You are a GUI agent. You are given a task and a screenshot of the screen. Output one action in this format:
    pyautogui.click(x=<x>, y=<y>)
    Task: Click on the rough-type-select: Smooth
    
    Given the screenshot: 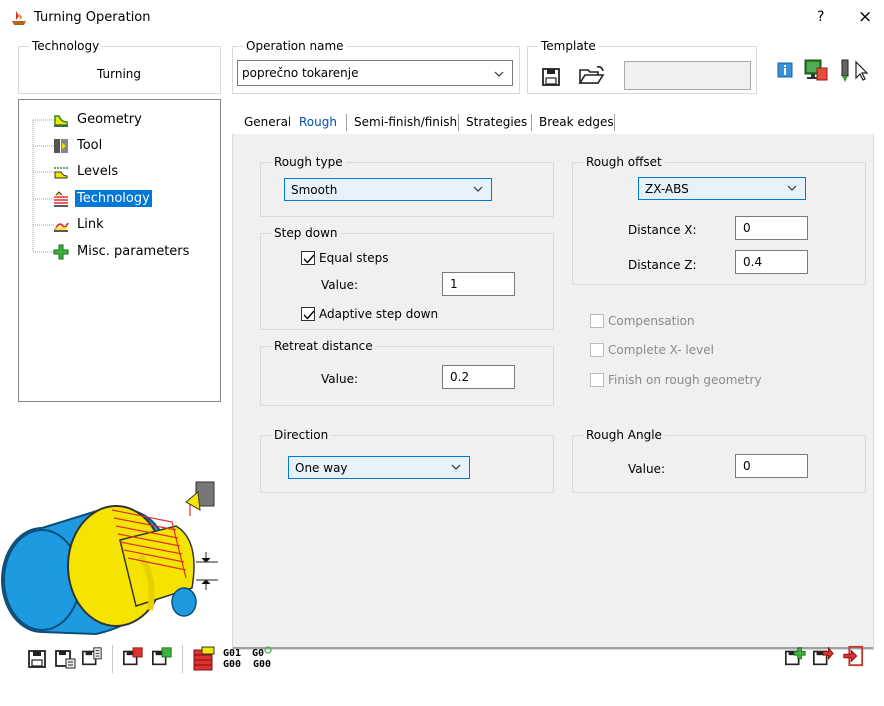 What is the action you would take?
    pyautogui.click(x=388, y=189)
    